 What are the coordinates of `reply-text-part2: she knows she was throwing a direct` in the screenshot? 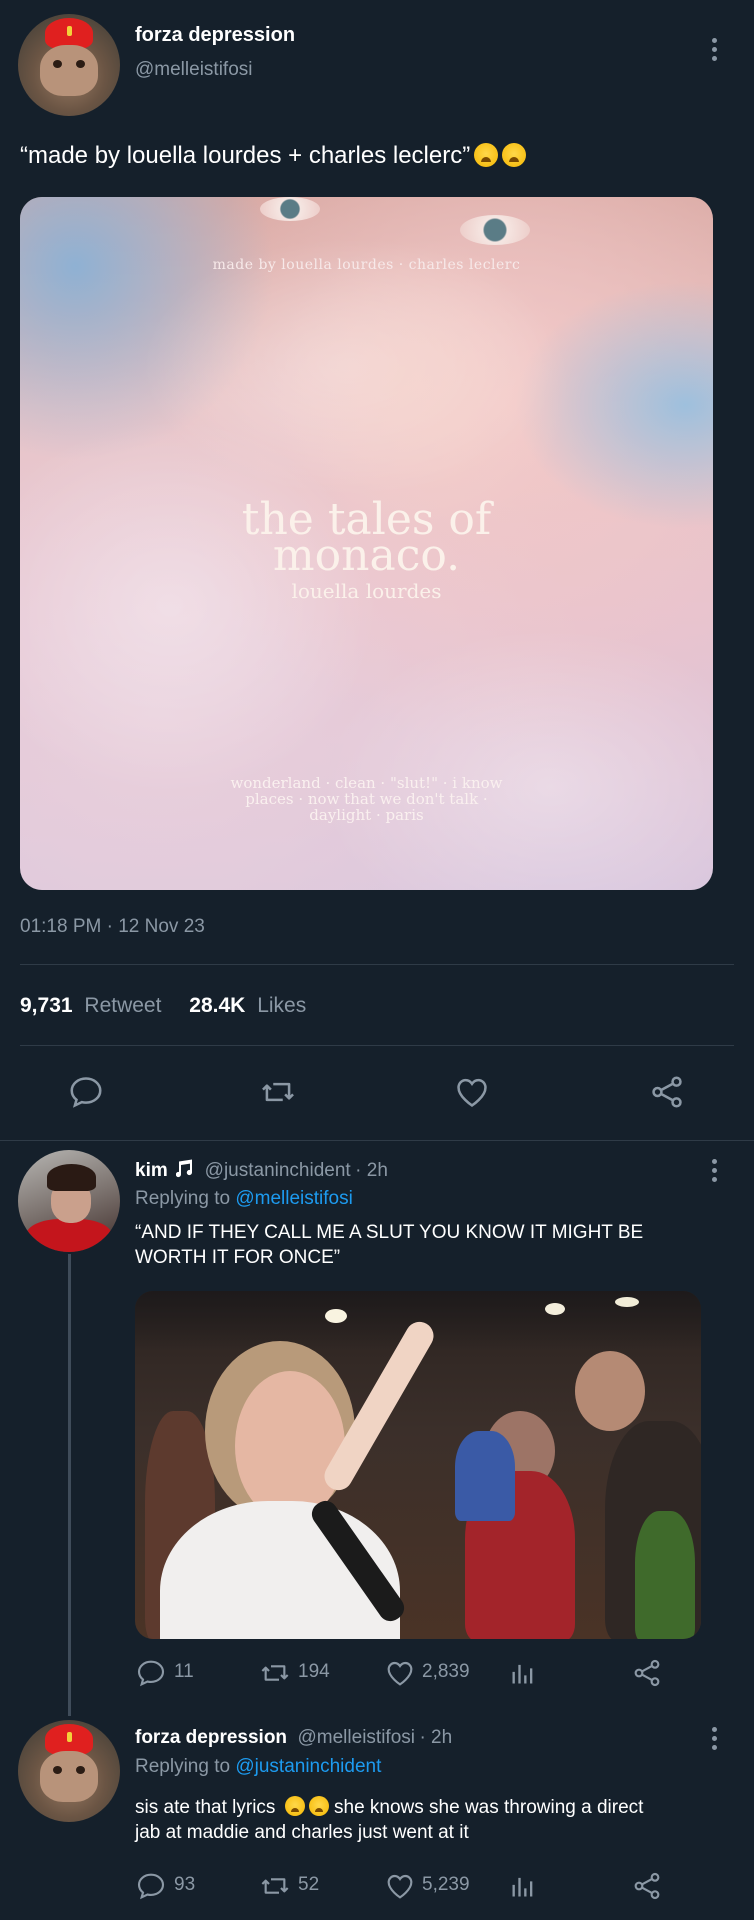 It's located at (489, 1807).